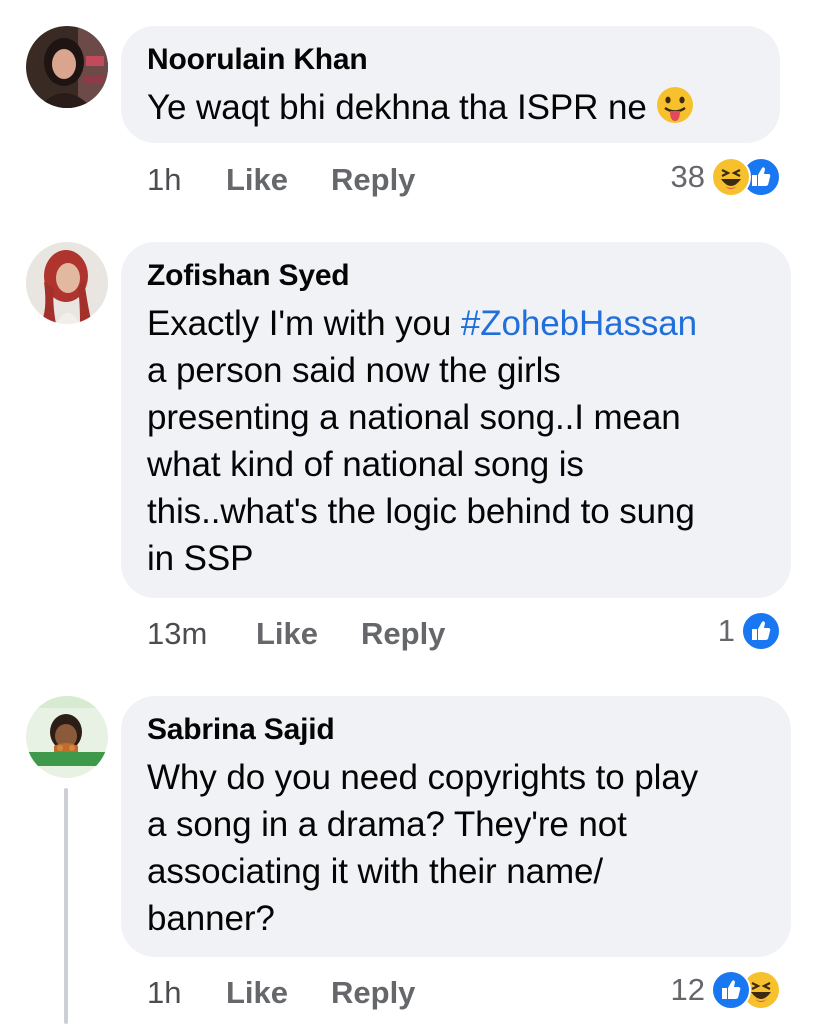 This screenshot has width=817, height=1024. I want to click on comment-text-line: associating it with their name/, so click(375, 871).